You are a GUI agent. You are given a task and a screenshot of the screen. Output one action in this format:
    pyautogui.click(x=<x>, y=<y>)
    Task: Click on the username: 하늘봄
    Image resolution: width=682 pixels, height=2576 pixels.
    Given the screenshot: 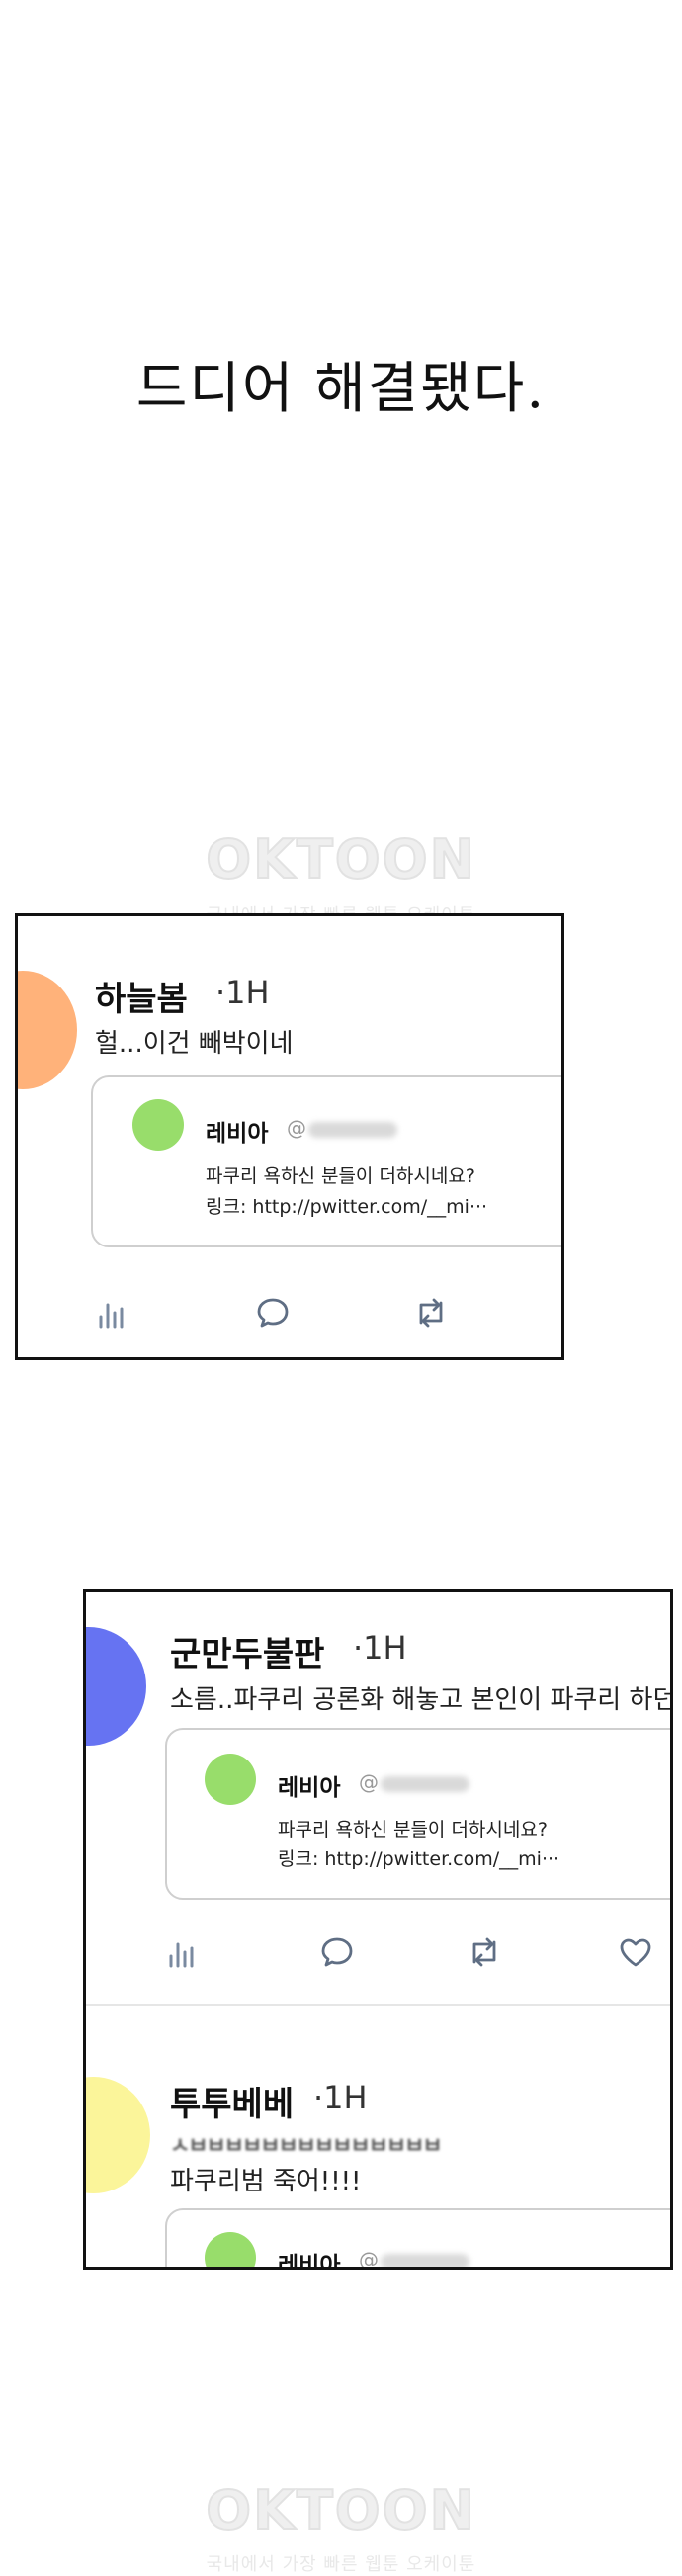 What is the action you would take?
    pyautogui.click(x=141, y=996)
    